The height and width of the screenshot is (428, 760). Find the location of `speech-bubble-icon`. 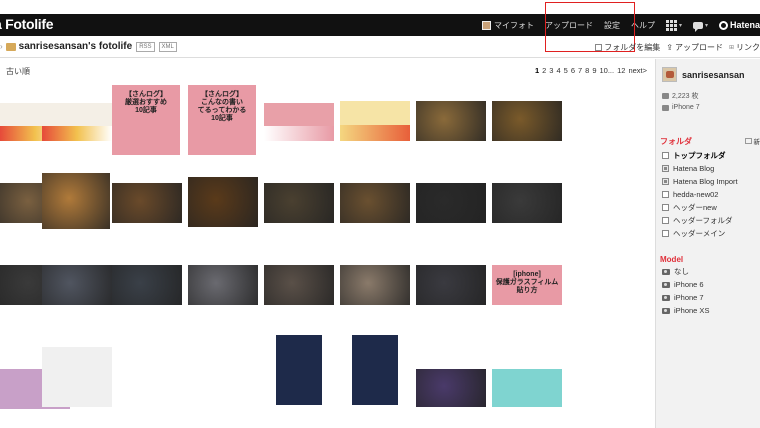

speech-bubble-icon is located at coordinates (697, 26).